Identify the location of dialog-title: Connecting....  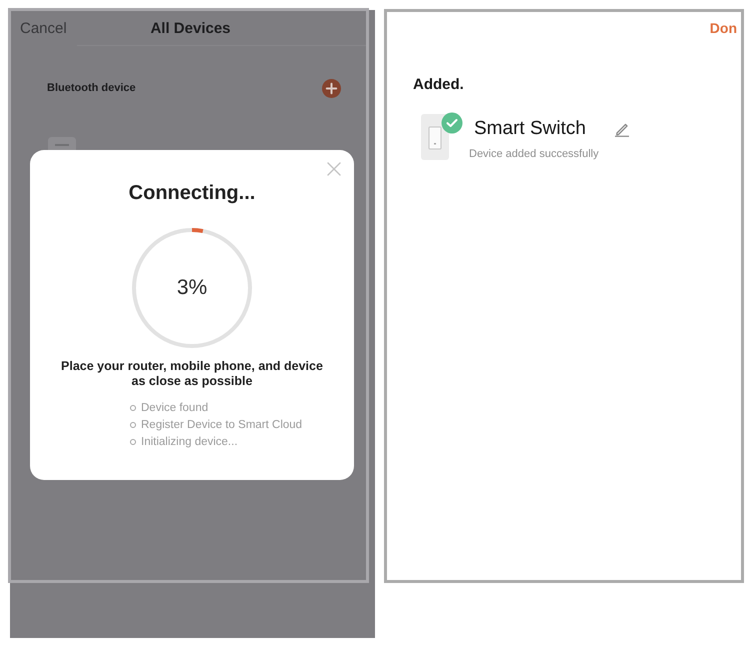
(192, 193).